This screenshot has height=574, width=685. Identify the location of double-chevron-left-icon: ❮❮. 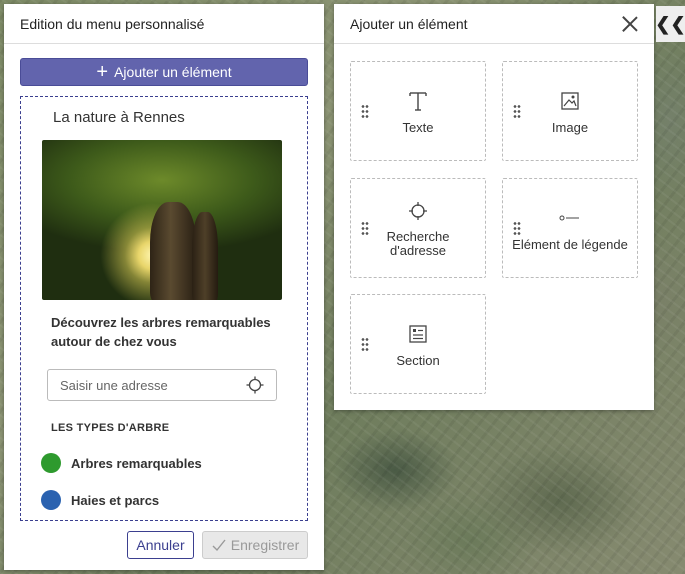
(670, 23).